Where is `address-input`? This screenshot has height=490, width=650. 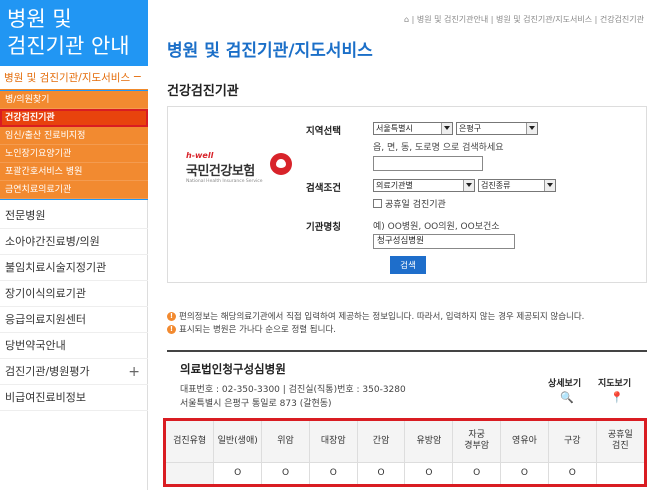
address-input is located at coordinates (428, 163).